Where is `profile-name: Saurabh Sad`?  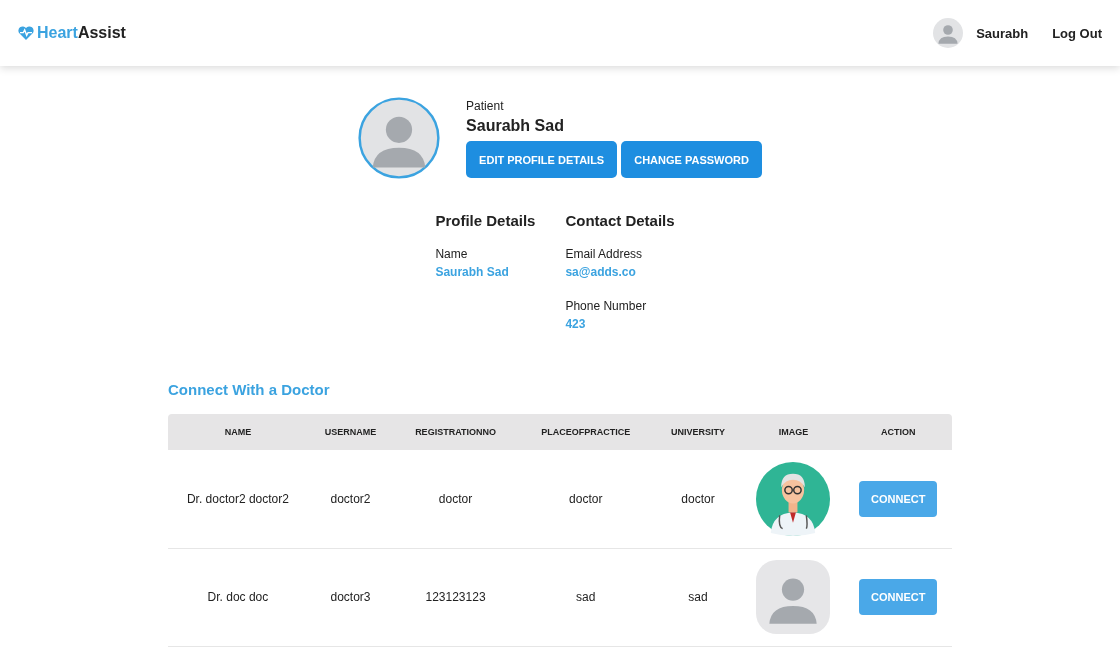
profile-name: Saurabh Sad is located at coordinates (515, 126).